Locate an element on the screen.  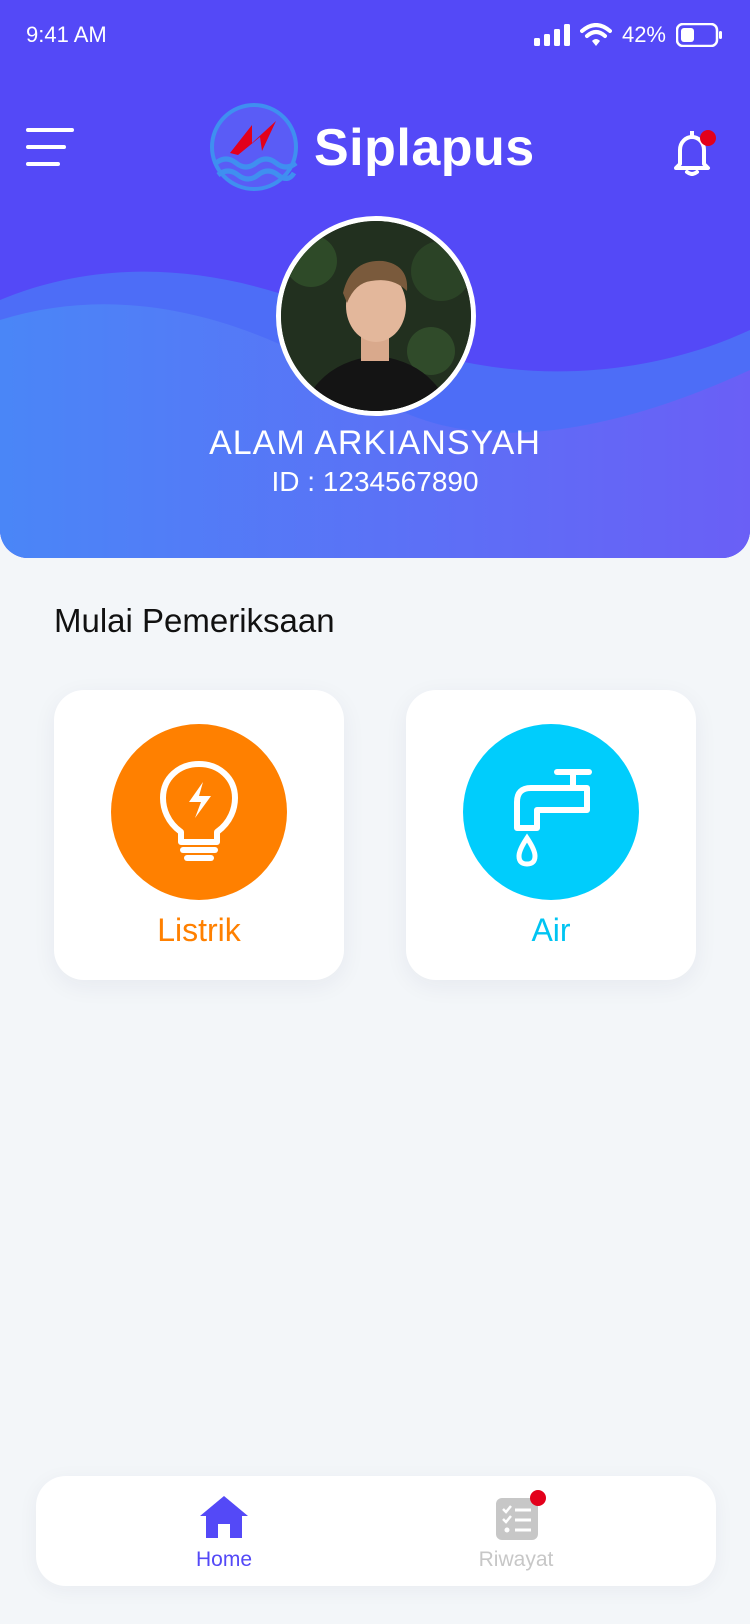
profile-photo is located at coordinates (376, 316).